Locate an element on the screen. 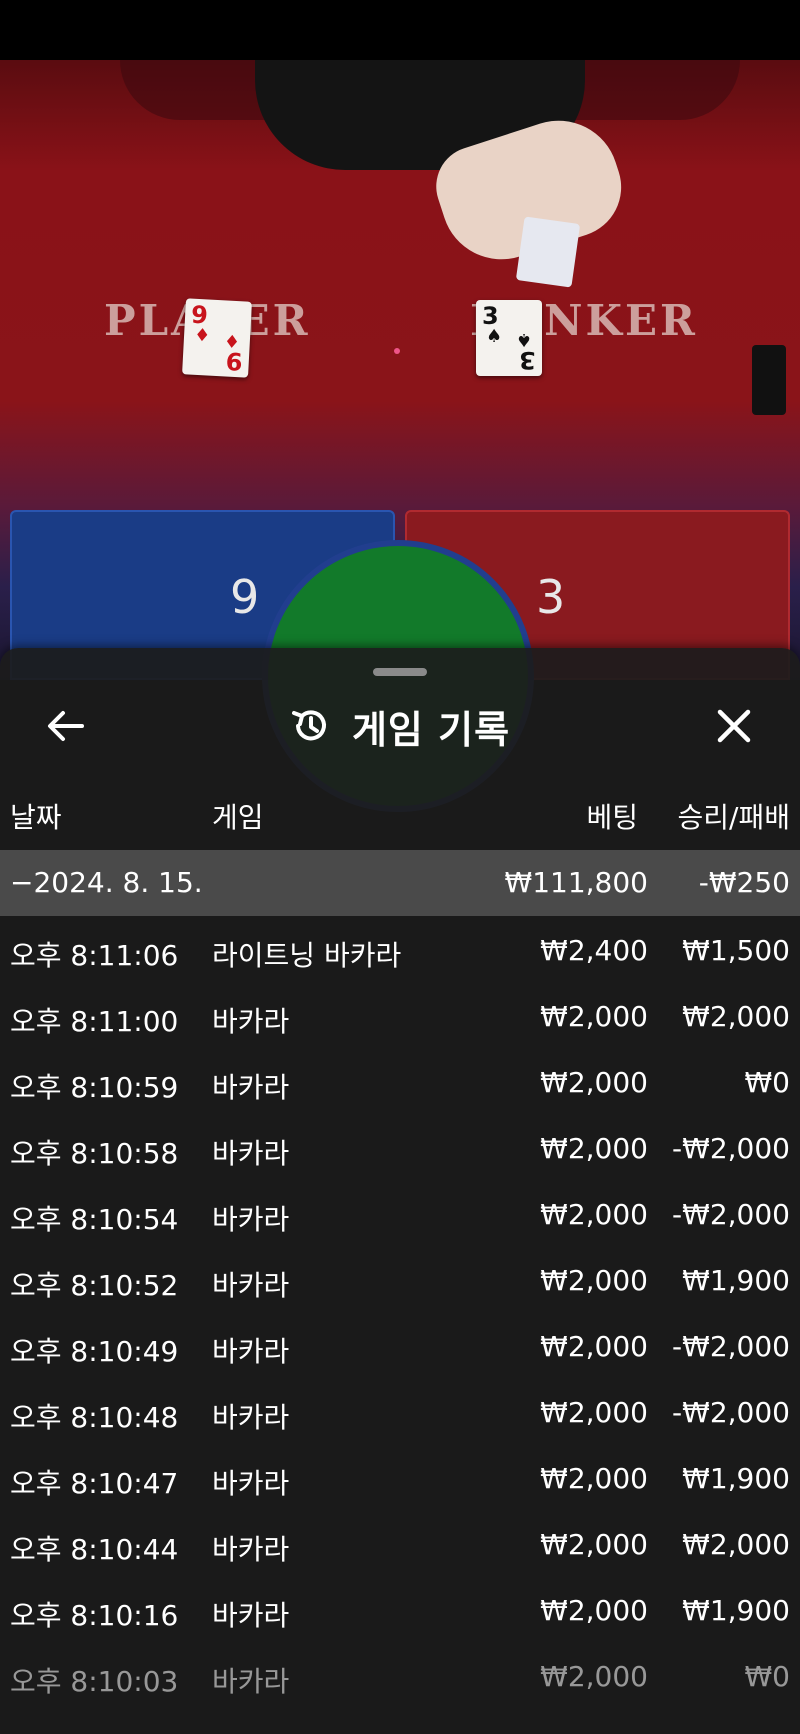  history-row: 오후 8:10:52 바카라 ₩2,000 ₩1,900 is located at coordinates (400, 1279).